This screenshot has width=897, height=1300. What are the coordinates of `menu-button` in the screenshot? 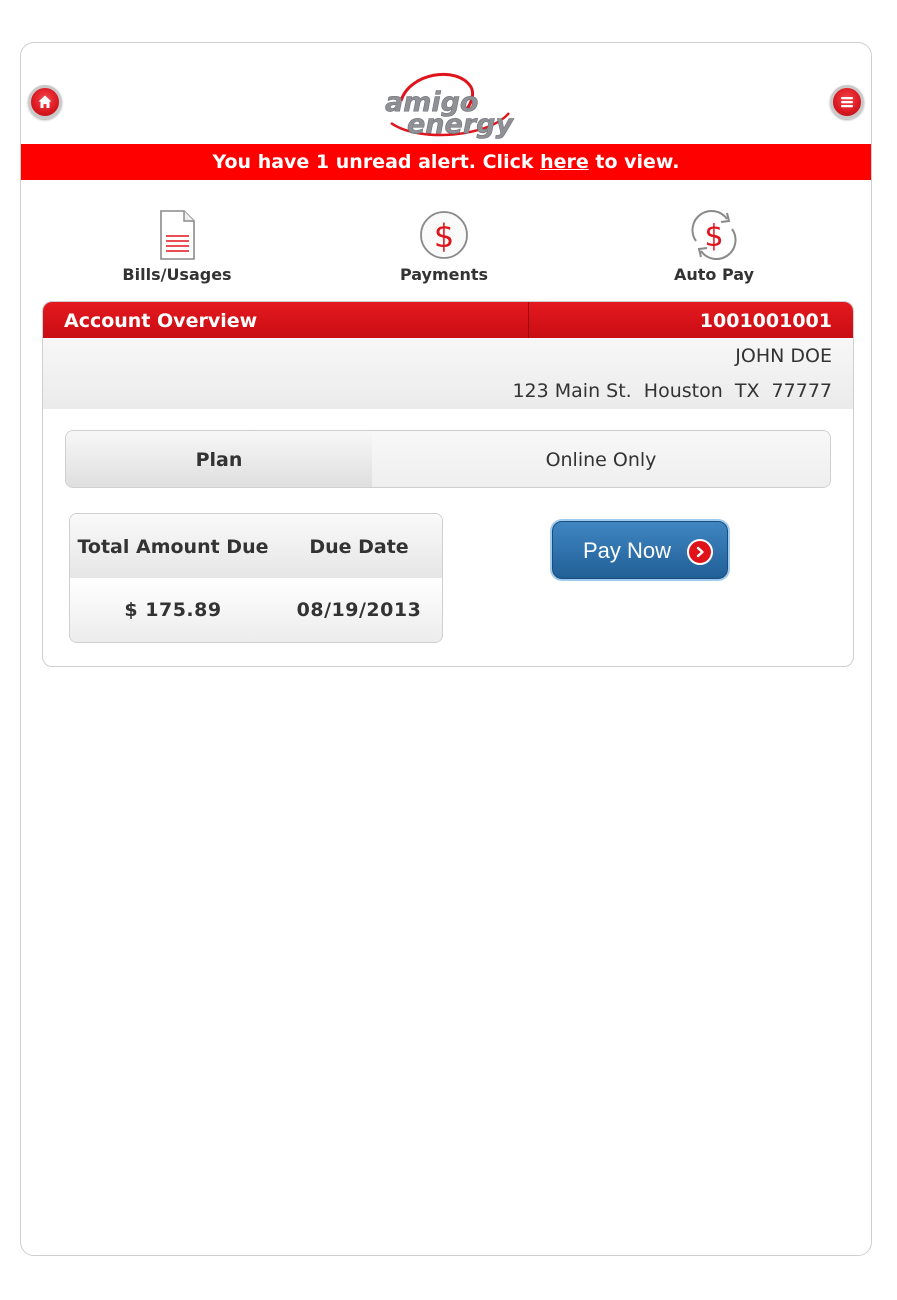 It's located at (847, 102).